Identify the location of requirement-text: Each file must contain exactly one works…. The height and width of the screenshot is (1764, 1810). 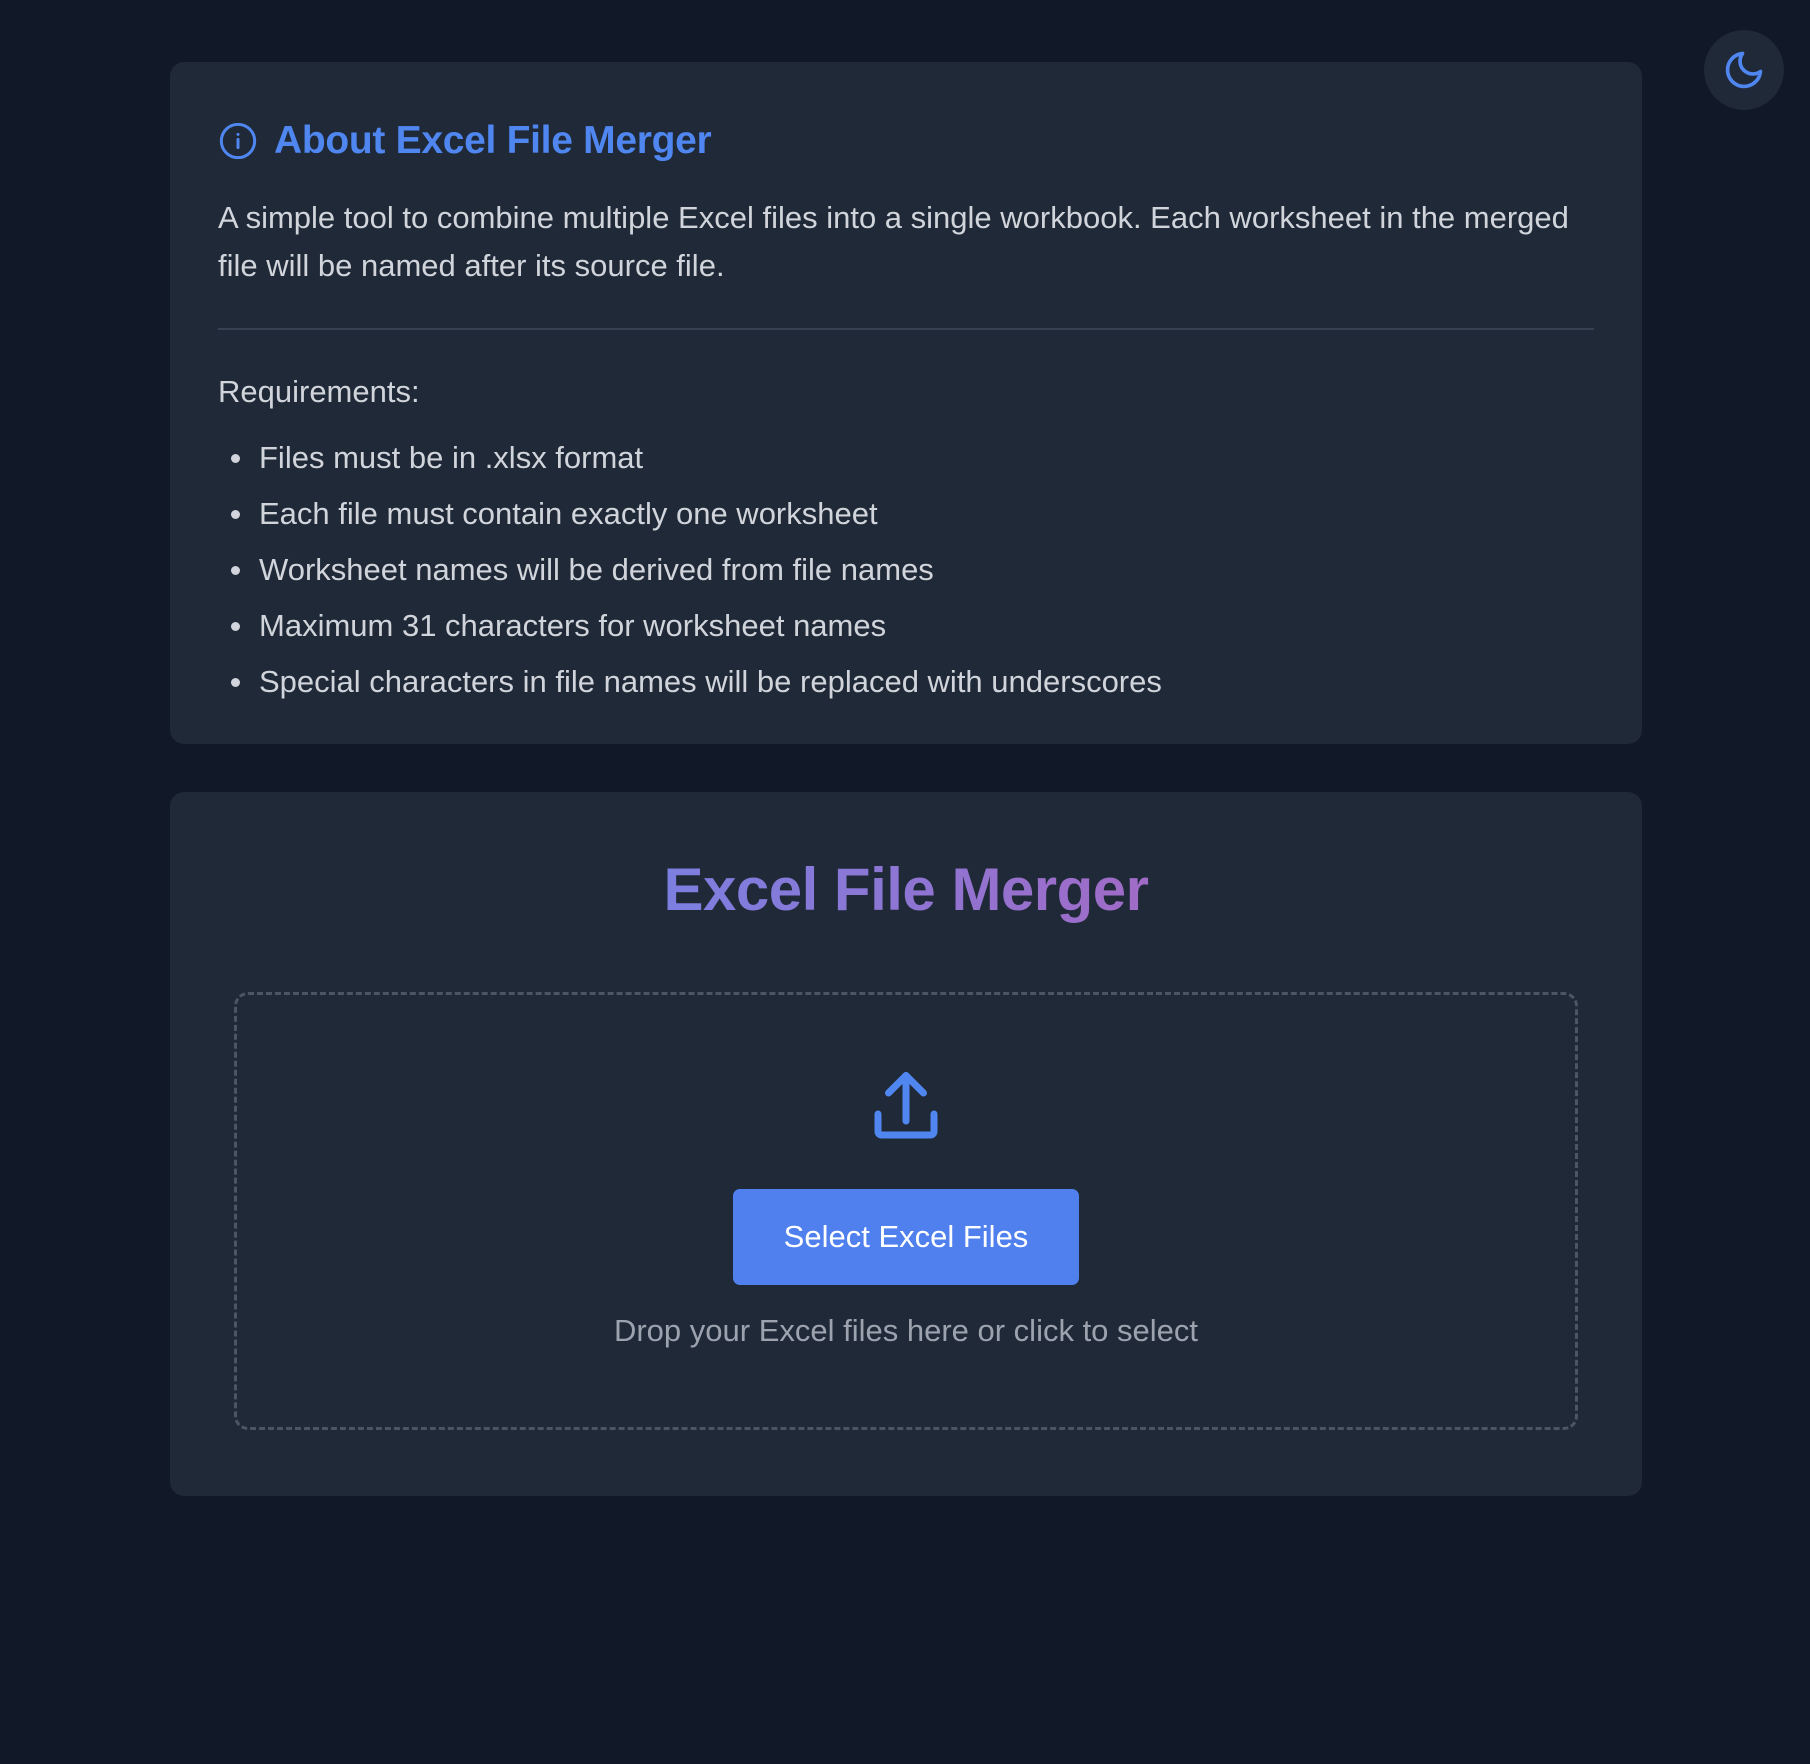
(568, 513).